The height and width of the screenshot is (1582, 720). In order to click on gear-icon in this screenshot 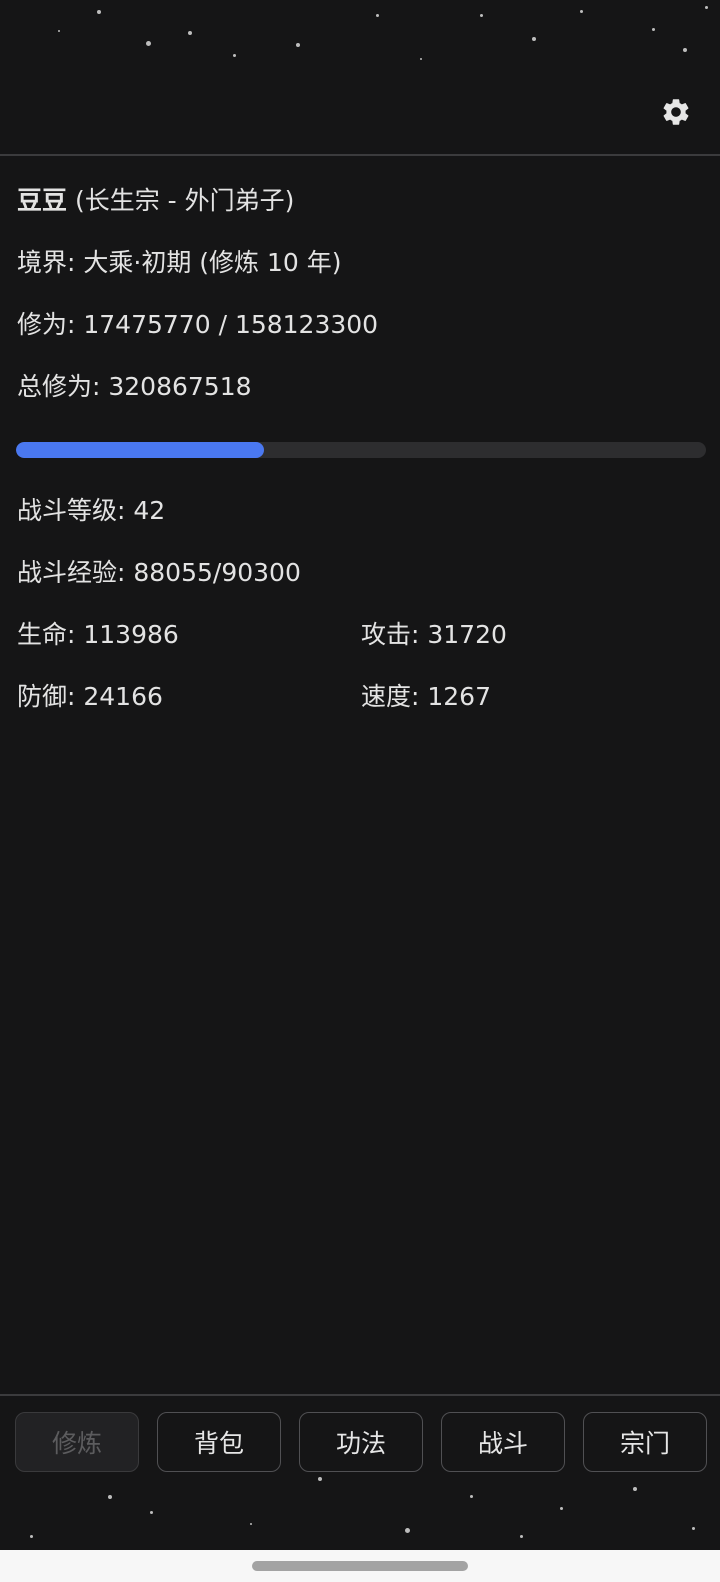, I will do `click(676, 112)`.